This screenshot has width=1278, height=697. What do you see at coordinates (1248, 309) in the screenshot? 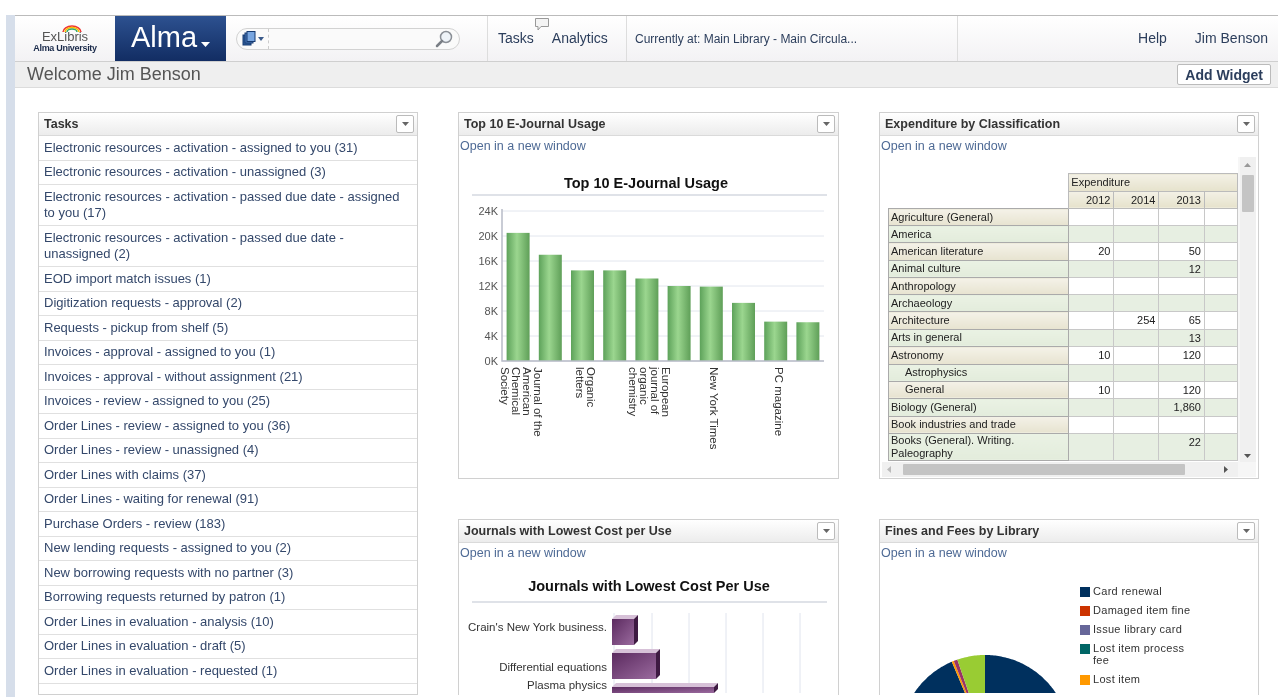
I see `vertical-scrollbar` at bounding box center [1248, 309].